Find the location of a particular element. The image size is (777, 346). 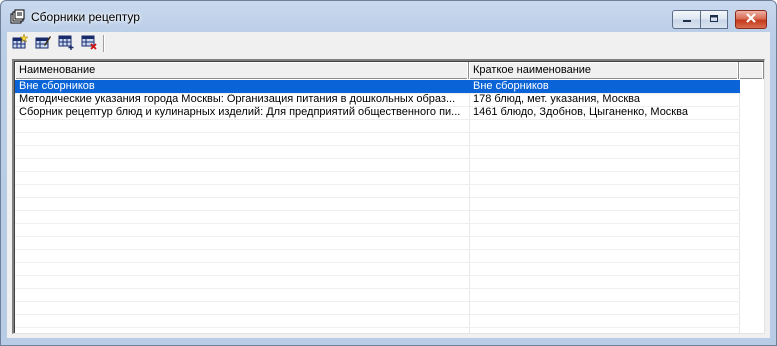

close-button is located at coordinates (751, 19).